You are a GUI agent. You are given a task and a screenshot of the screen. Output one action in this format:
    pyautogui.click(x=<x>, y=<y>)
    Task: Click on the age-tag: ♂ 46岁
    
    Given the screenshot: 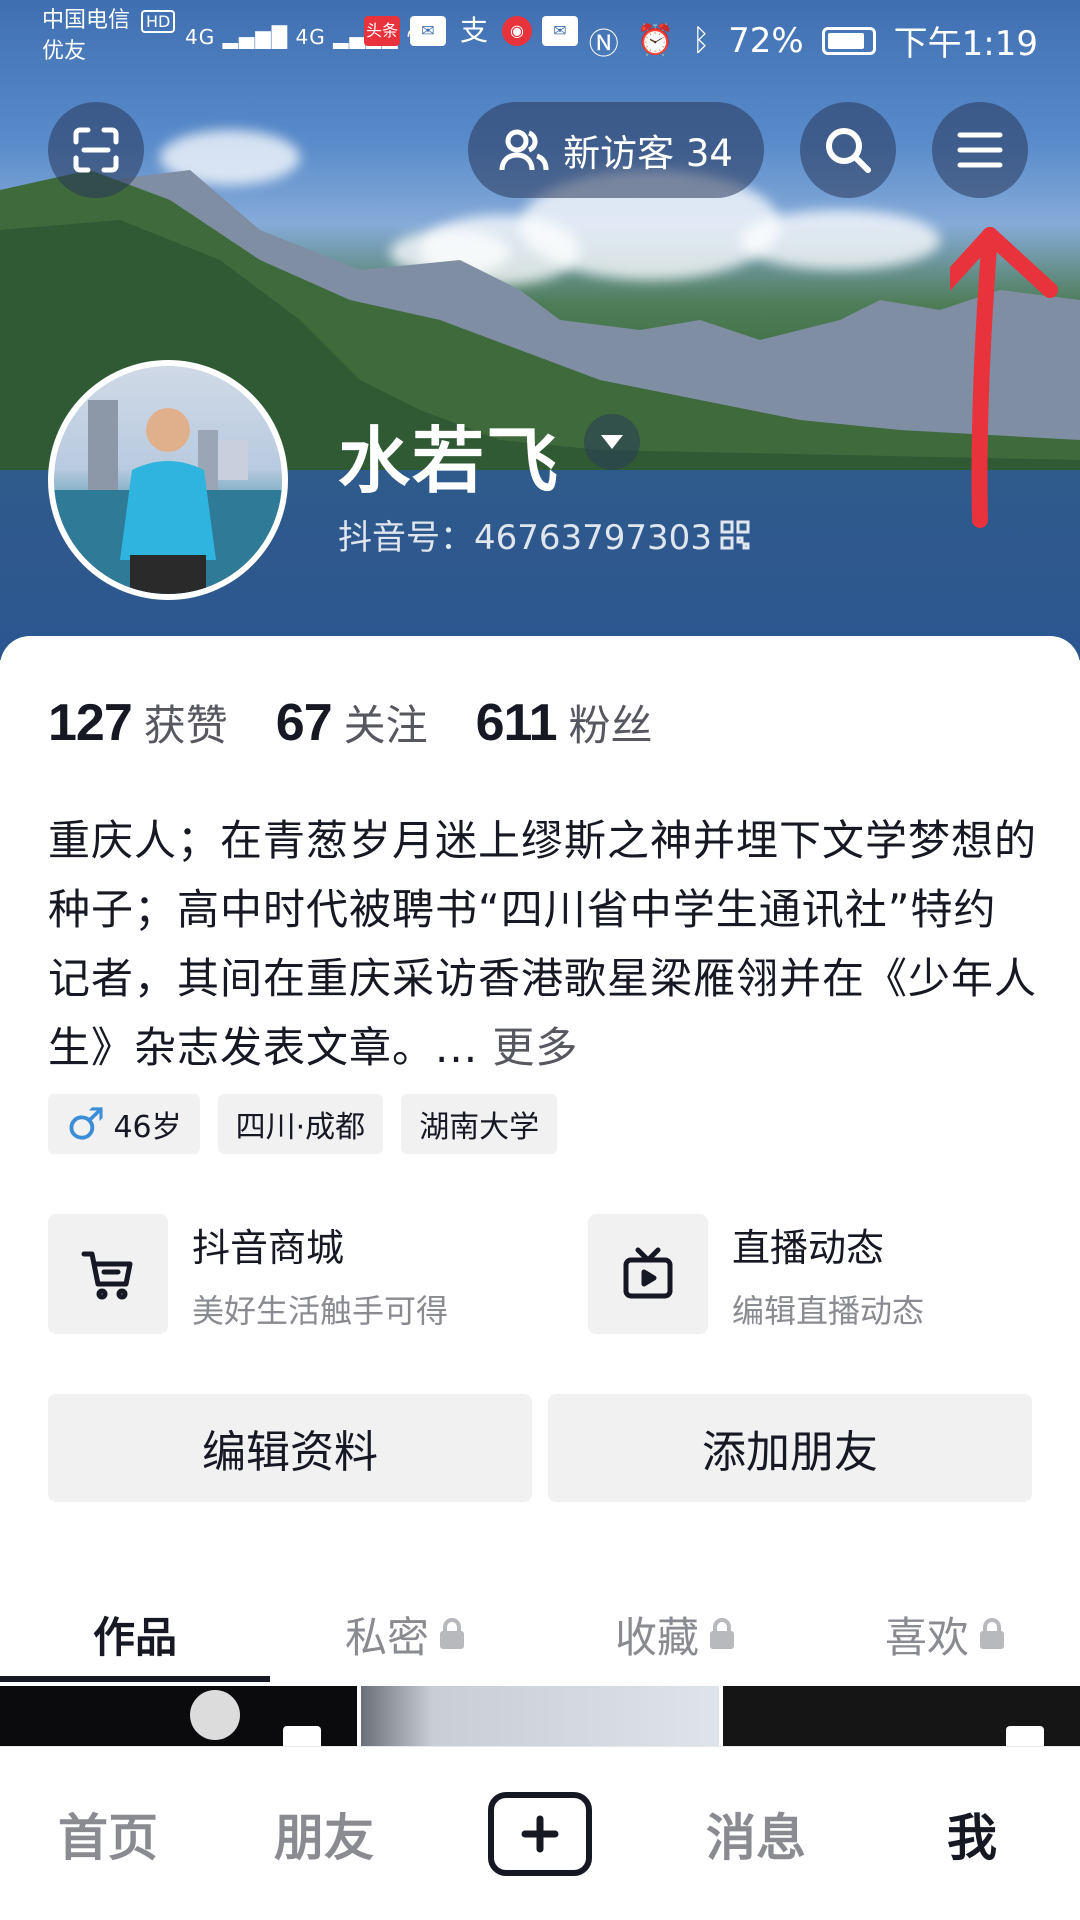 What is the action you would take?
    pyautogui.click(x=124, y=1124)
    